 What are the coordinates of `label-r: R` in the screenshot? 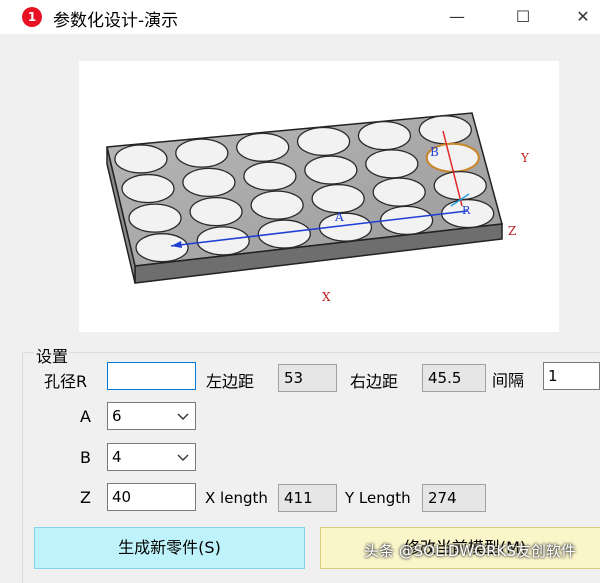 It's located at (466, 210).